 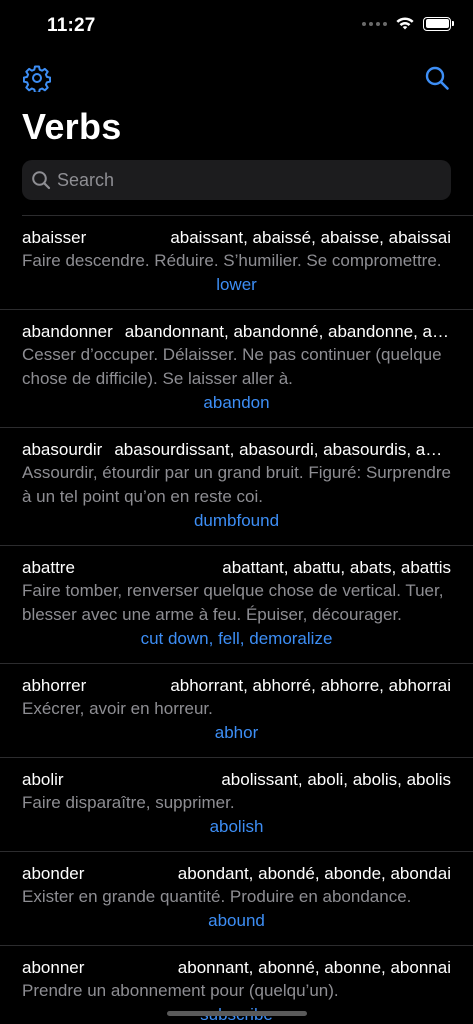 I want to click on verb-definition: Faire disparaître, supprimer., so click(x=128, y=802).